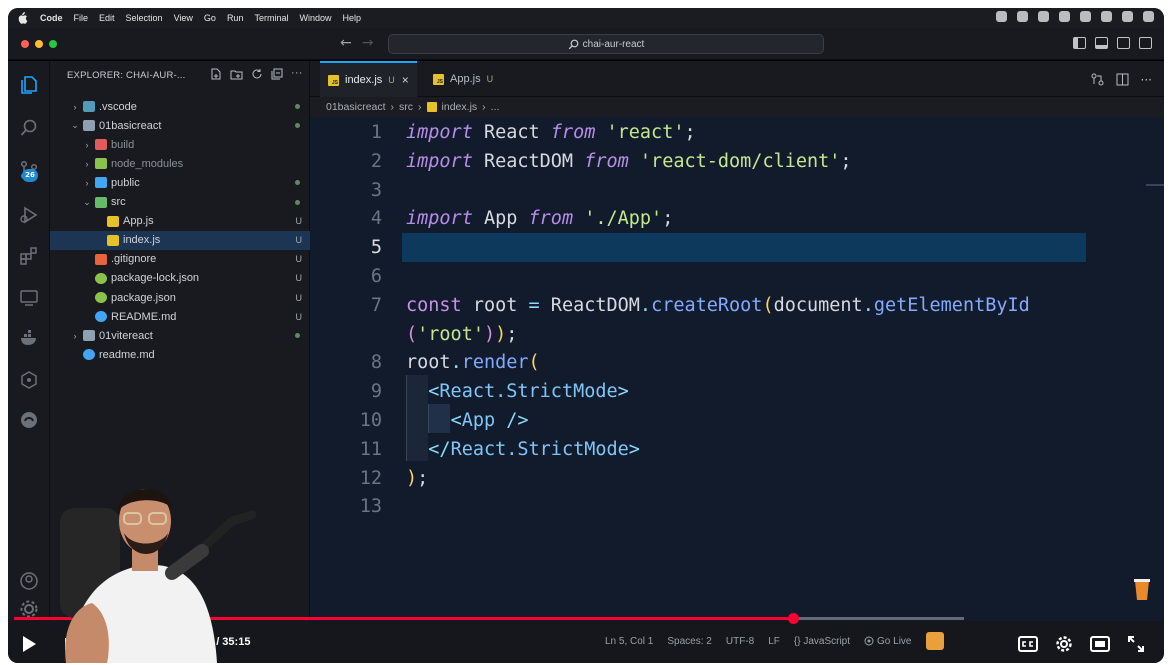 Image resolution: width=1172 pixels, height=665 pixels. Describe the element at coordinates (737, 334) in the screenshot. I see `code-line: ('root'));` at that location.